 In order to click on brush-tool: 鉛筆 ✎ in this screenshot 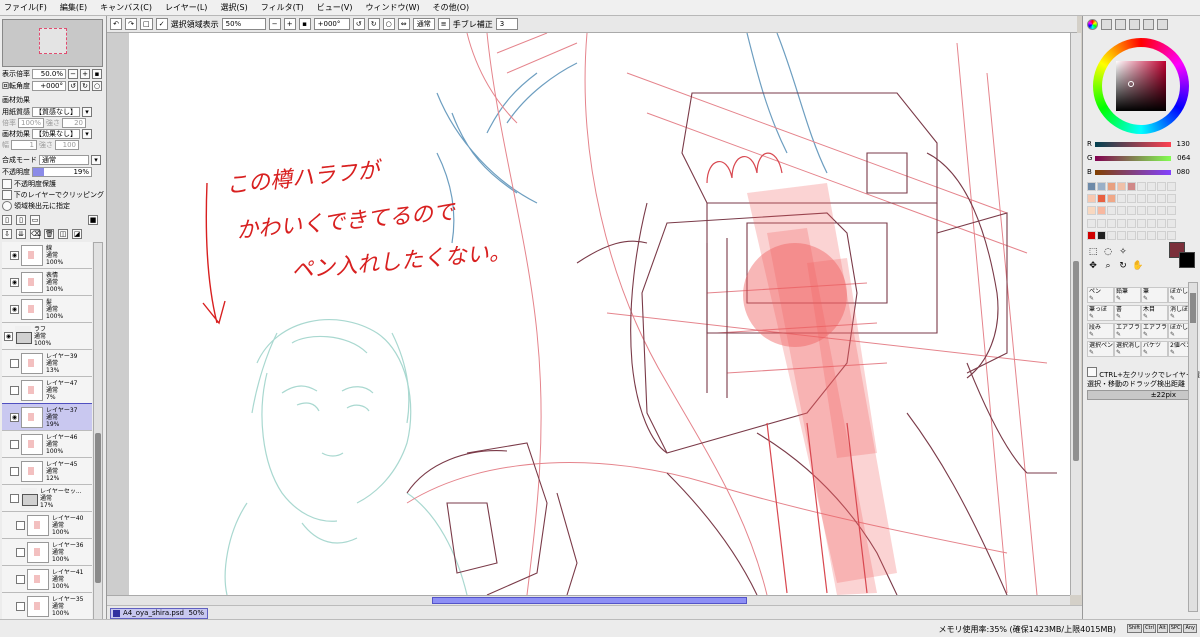, I will do `click(1127, 295)`.